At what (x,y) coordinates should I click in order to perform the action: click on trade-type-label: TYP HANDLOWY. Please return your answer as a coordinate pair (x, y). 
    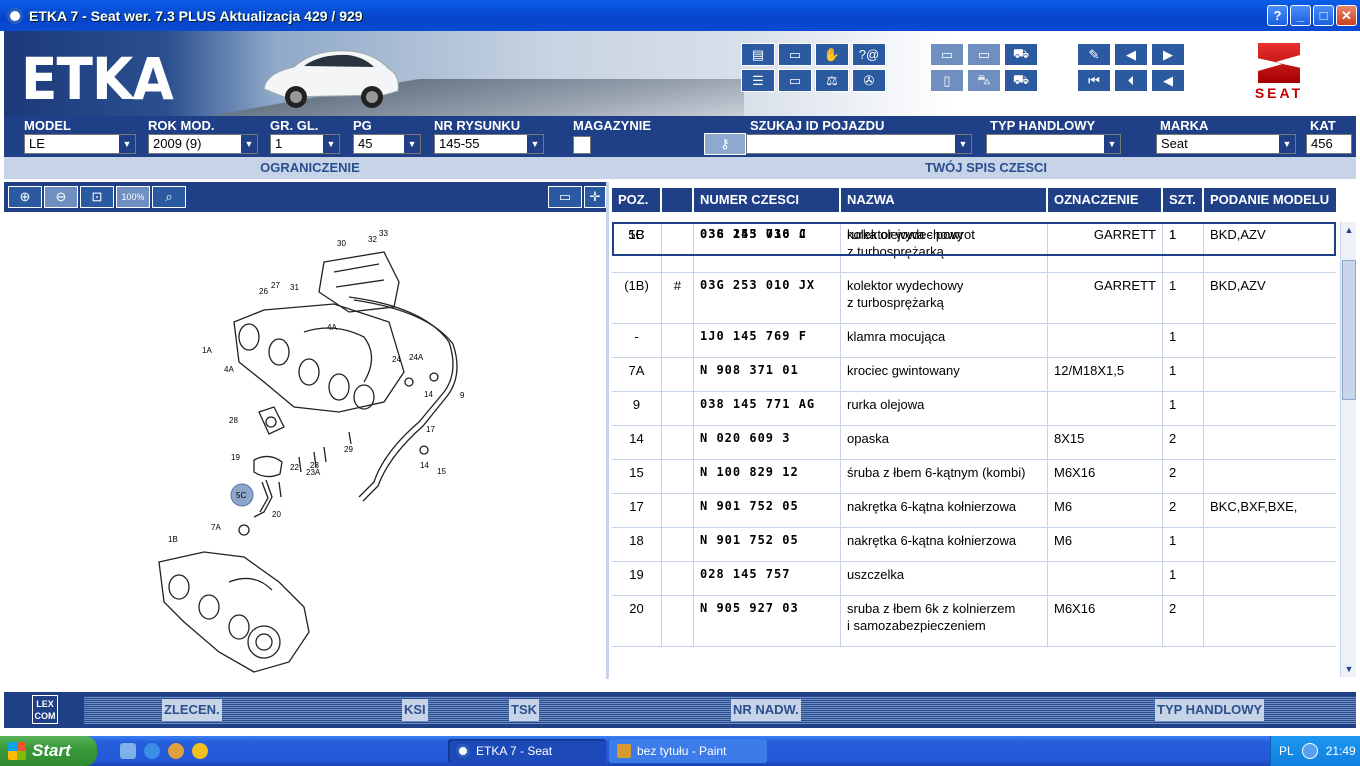
    Looking at the image, I should click on (1043, 125).